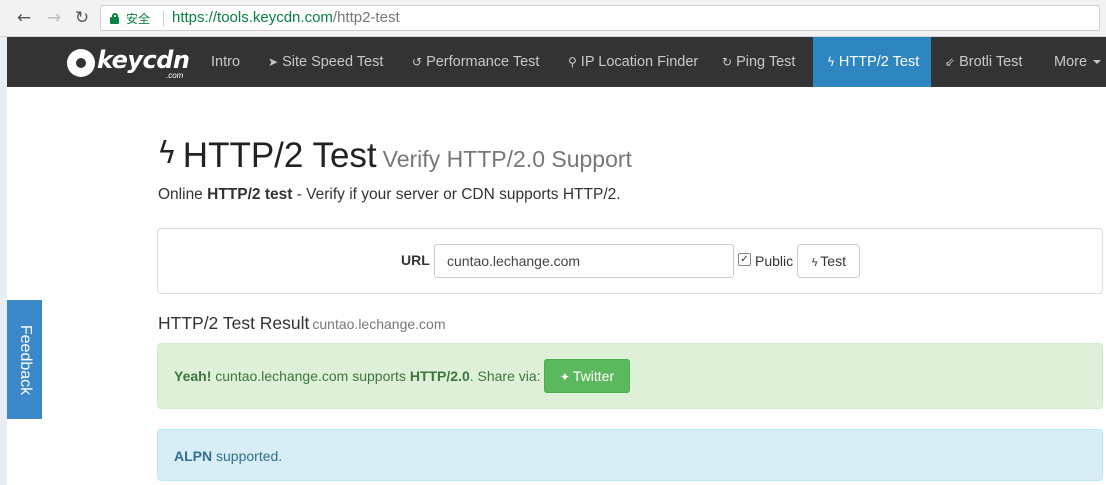 This screenshot has height=485, width=1106. I want to click on nav-site-speed-label: Site Speed Test, so click(333, 62).